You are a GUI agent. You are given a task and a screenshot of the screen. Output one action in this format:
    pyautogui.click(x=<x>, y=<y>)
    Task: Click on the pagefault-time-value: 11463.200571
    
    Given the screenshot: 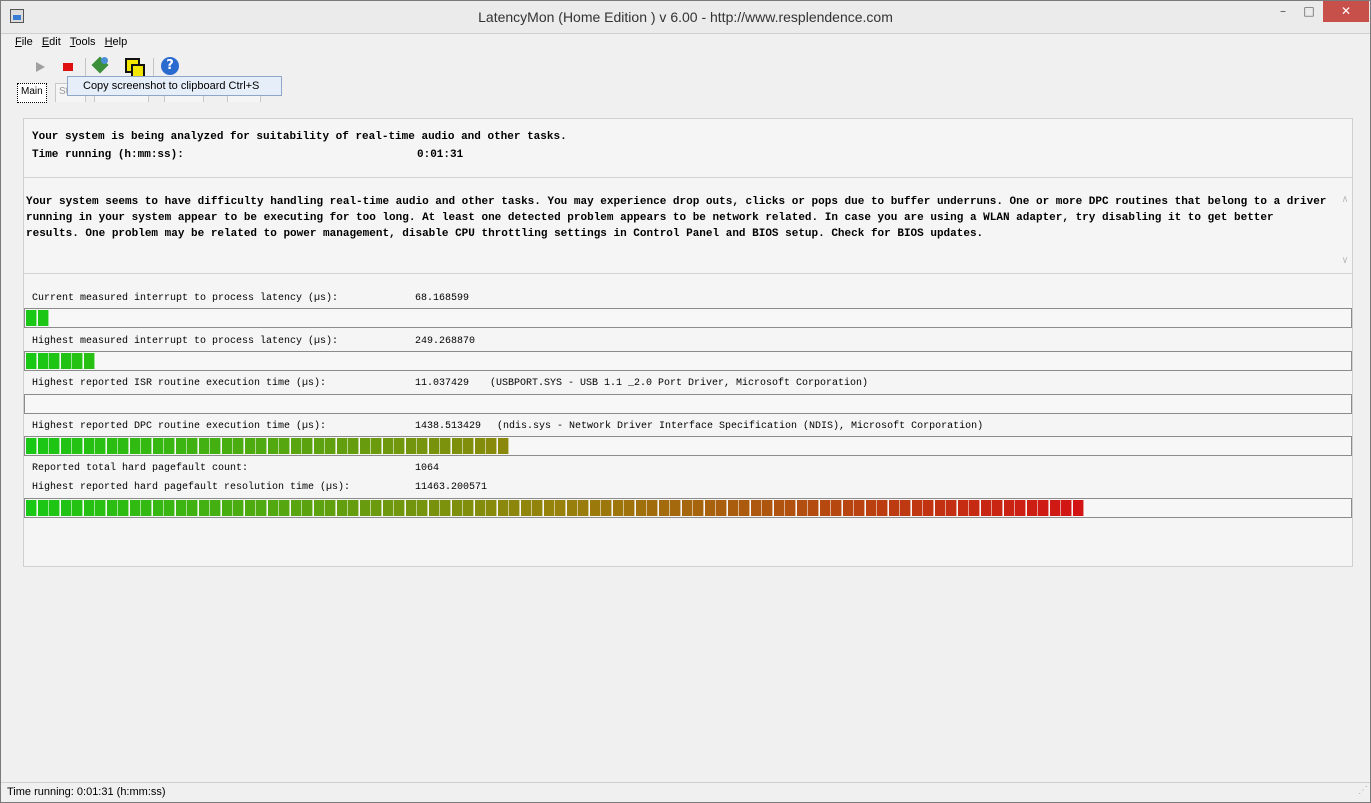 What is the action you would take?
    pyautogui.click(x=451, y=487)
    